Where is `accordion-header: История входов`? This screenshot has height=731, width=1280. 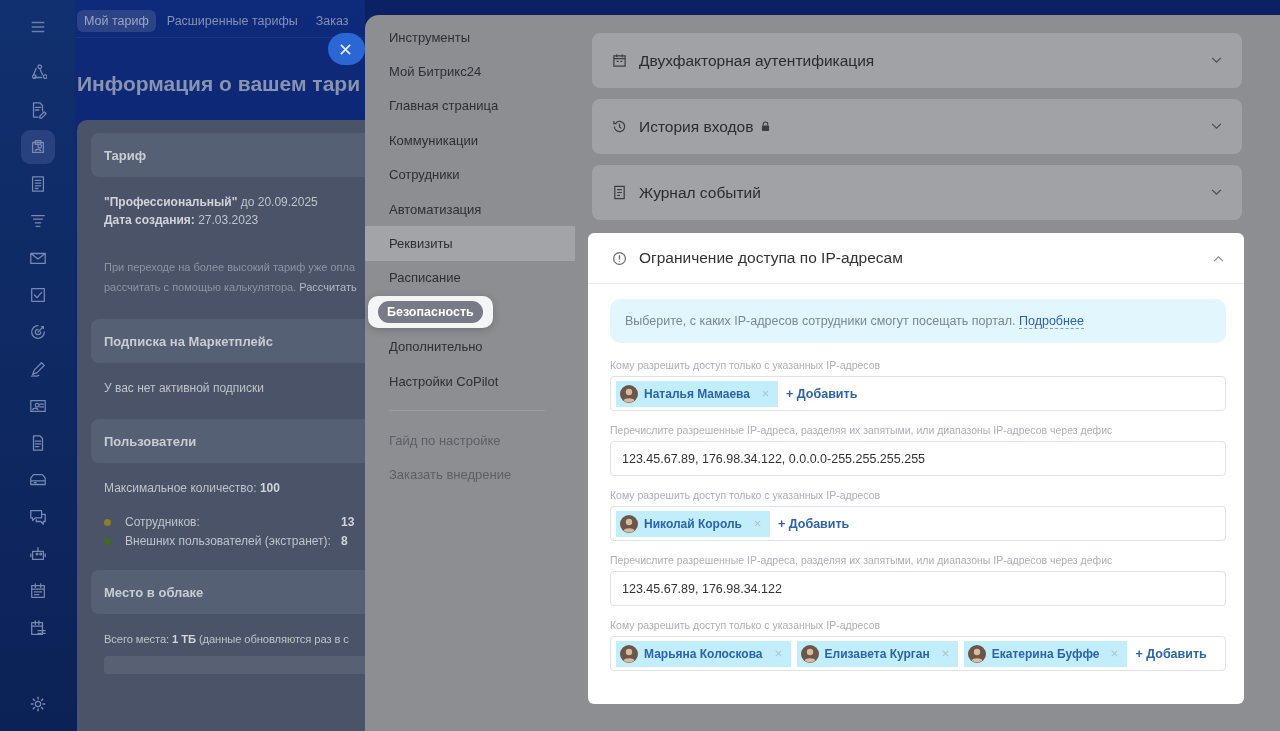 accordion-header: История входов is located at coordinates (917, 126).